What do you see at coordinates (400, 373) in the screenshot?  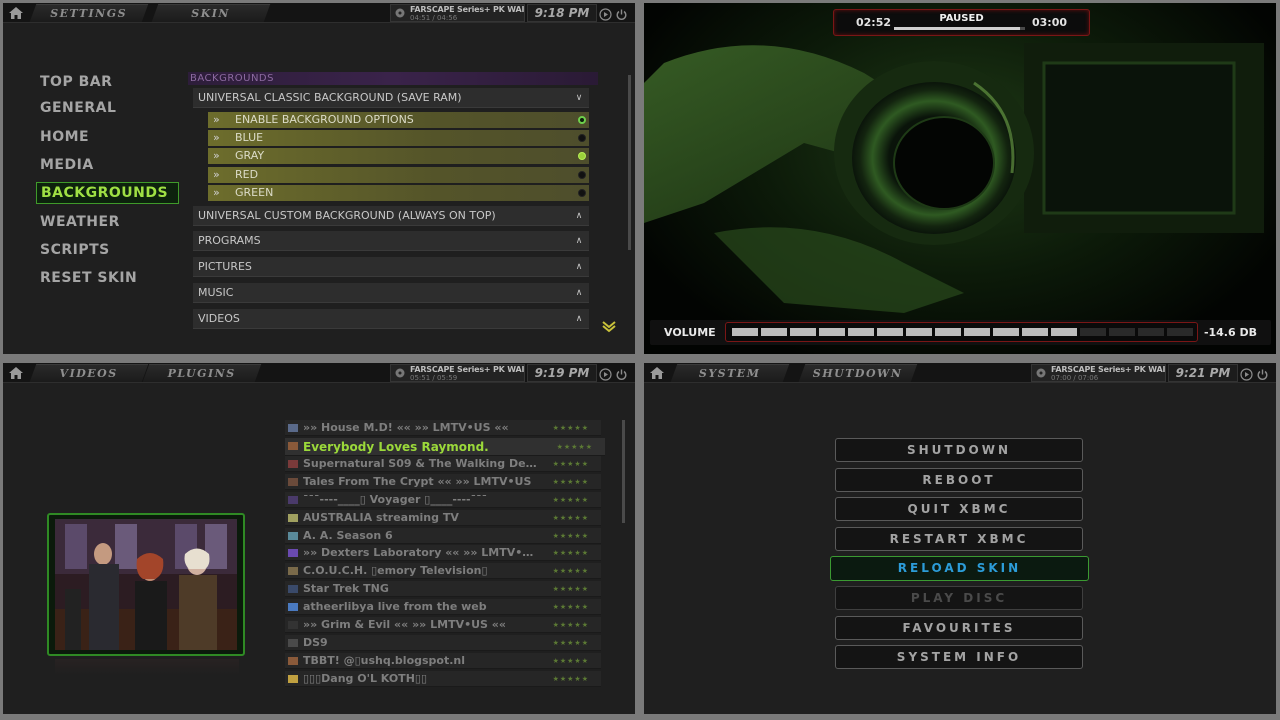 I see `disc-icon` at bounding box center [400, 373].